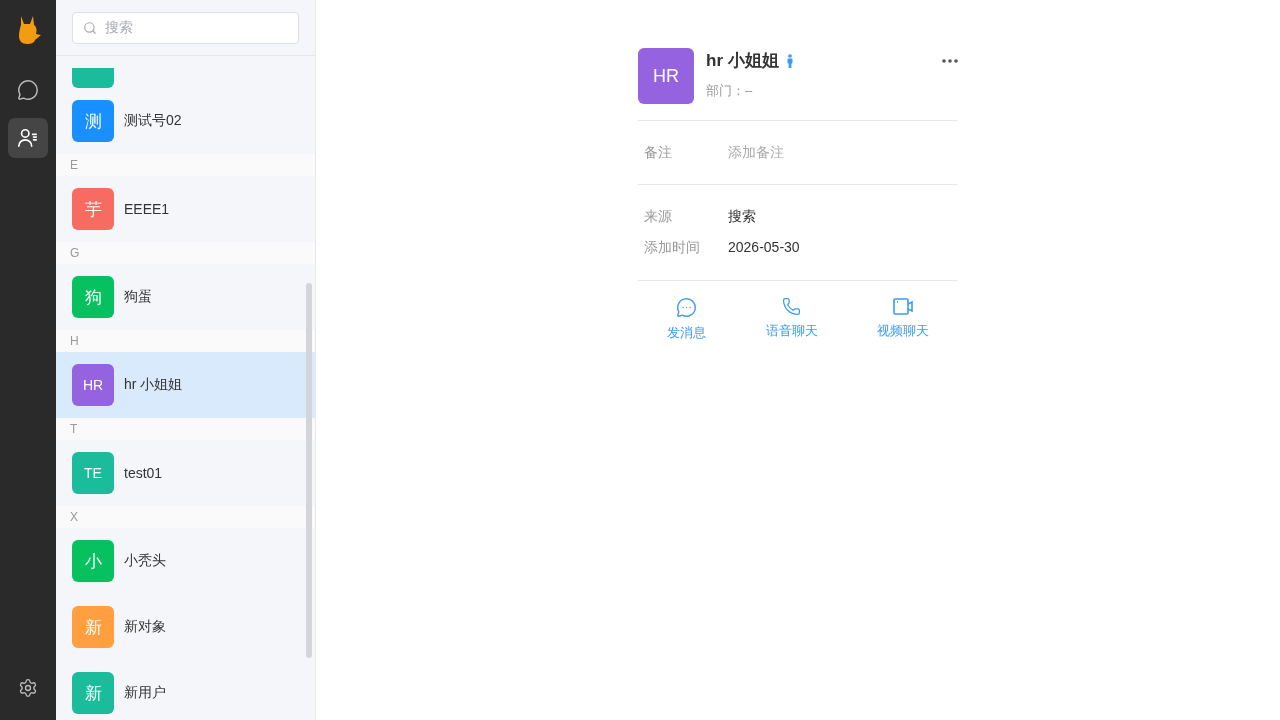 The width and height of the screenshot is (1280, 720). I want to click on profile-avatar: HR, so click(666, 76).